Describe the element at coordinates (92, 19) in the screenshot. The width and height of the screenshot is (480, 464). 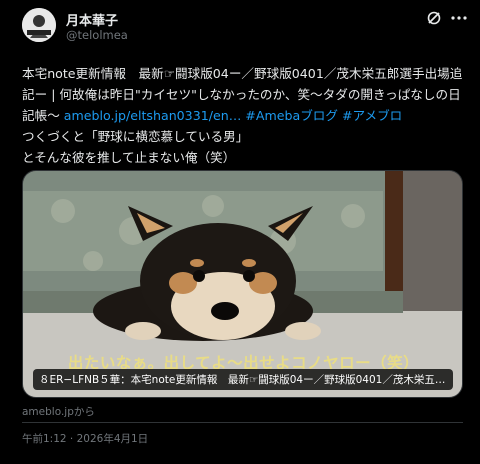
I see `author-display-name: 月本華子` at that location.